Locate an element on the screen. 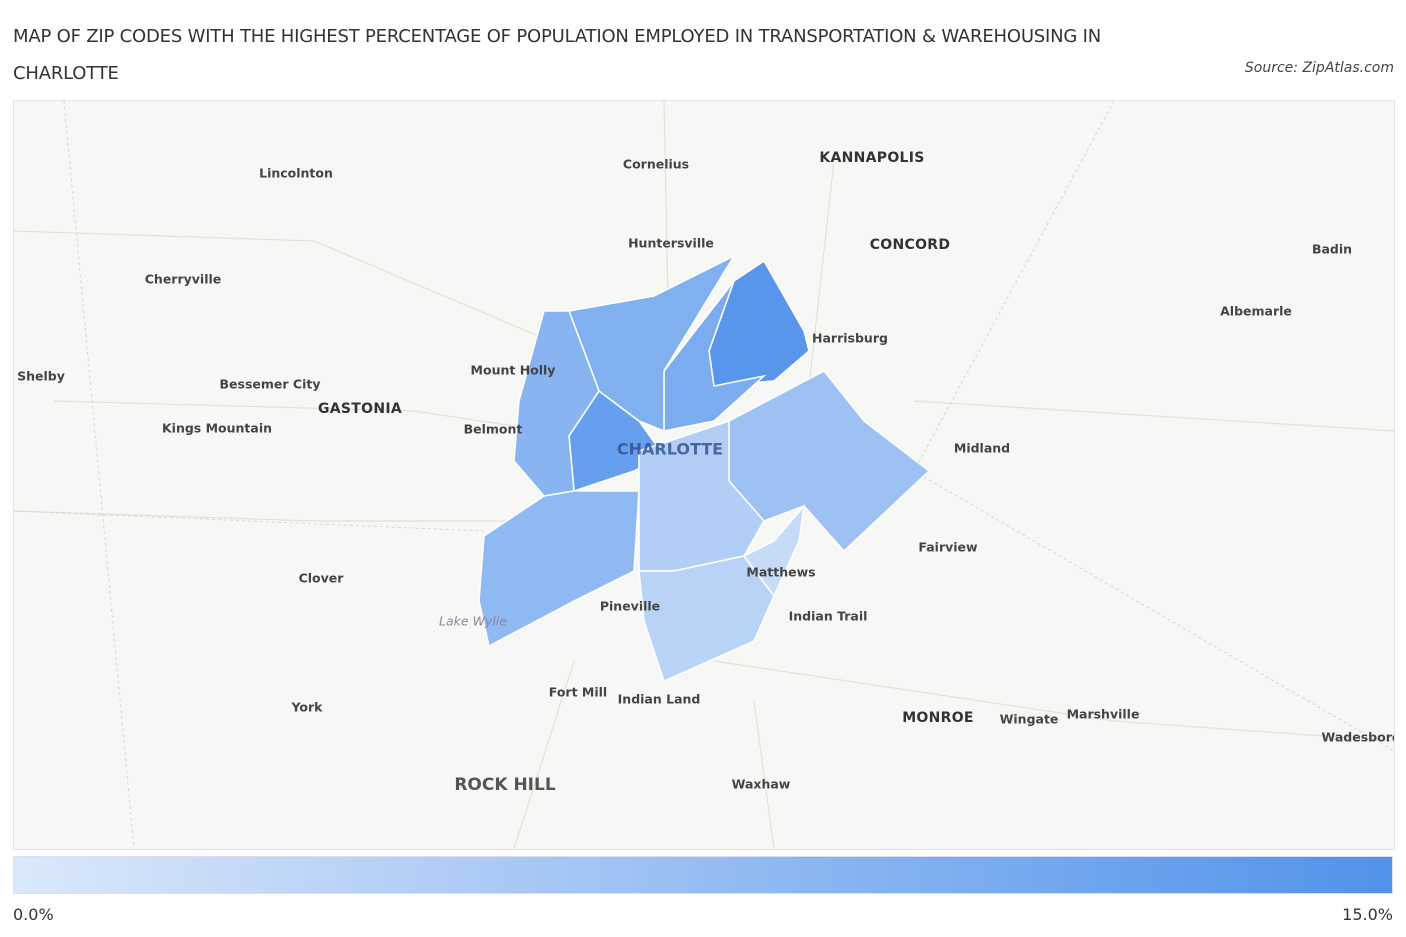 The height and width of the screenshot is (937, 1406). place-label: CHARLOTTE is located at coordinates (670, 449).